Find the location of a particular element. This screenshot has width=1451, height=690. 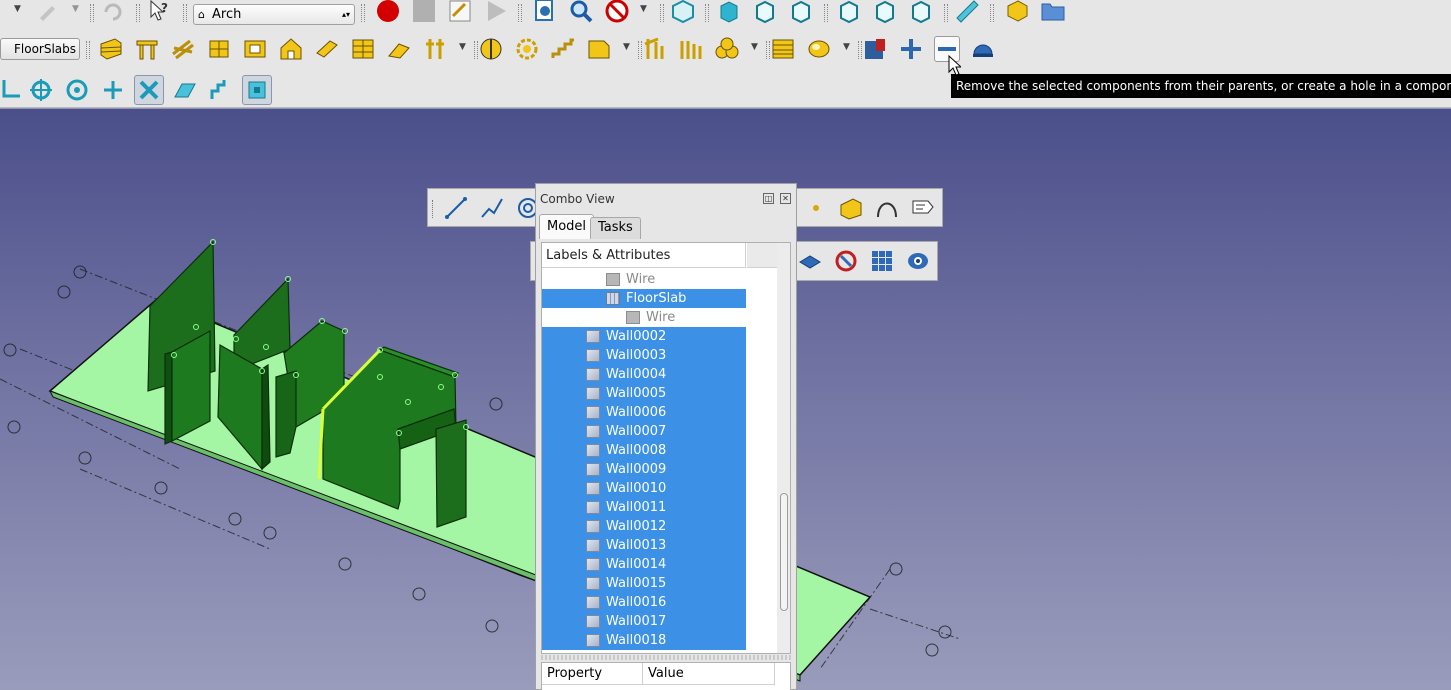

tree-row: Wall0004 is located at coordinates (644, 374).